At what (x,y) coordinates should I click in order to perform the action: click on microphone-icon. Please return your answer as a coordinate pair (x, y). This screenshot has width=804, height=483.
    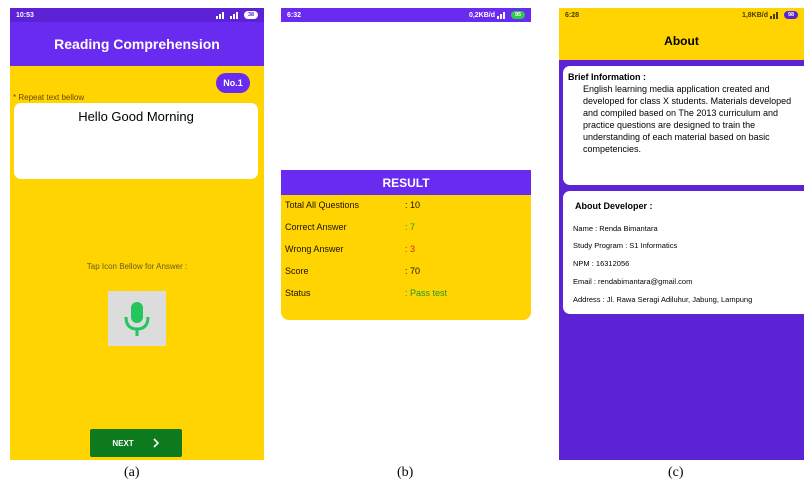
    Looking at the image, I should click on (137, 318).